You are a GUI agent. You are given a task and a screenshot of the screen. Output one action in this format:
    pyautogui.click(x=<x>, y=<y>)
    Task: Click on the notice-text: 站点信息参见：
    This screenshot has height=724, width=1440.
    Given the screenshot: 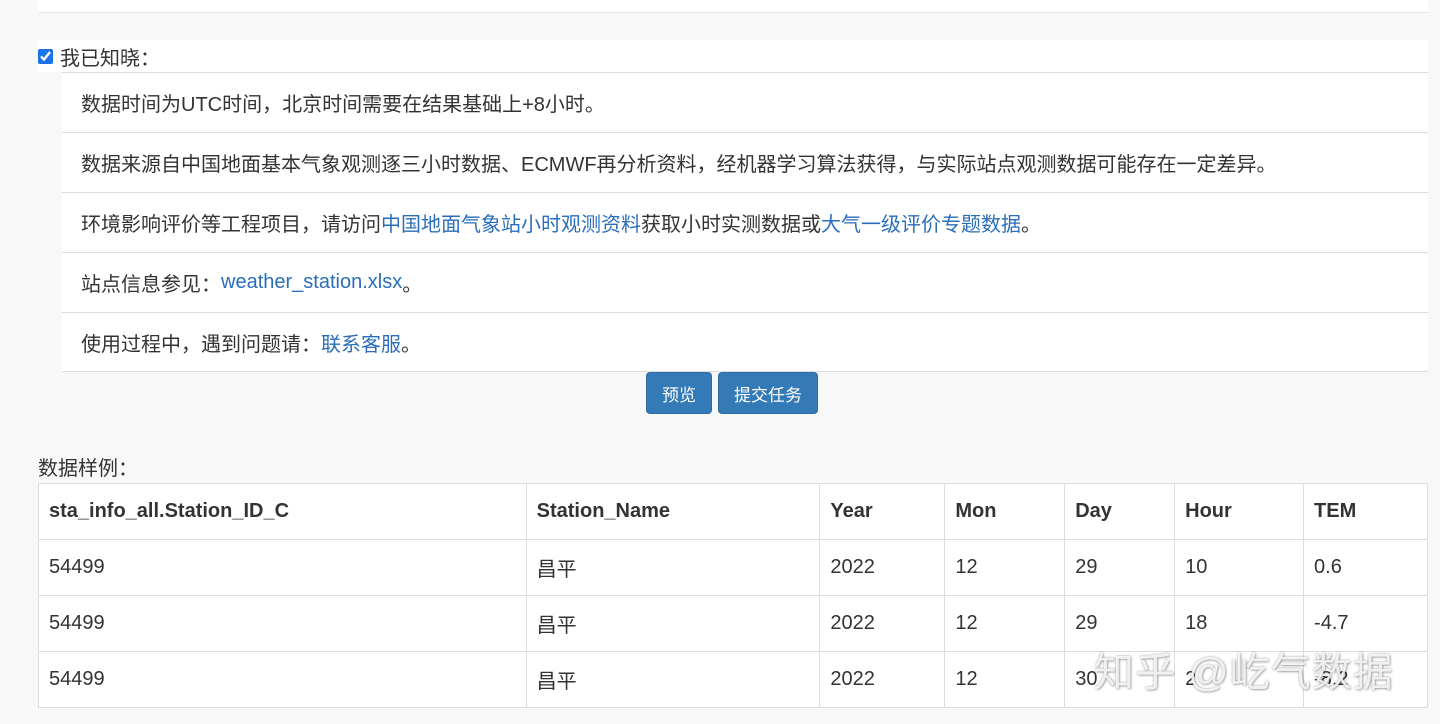 What is the action you would take?
    pyautogui.click(x=151, y=285)
    